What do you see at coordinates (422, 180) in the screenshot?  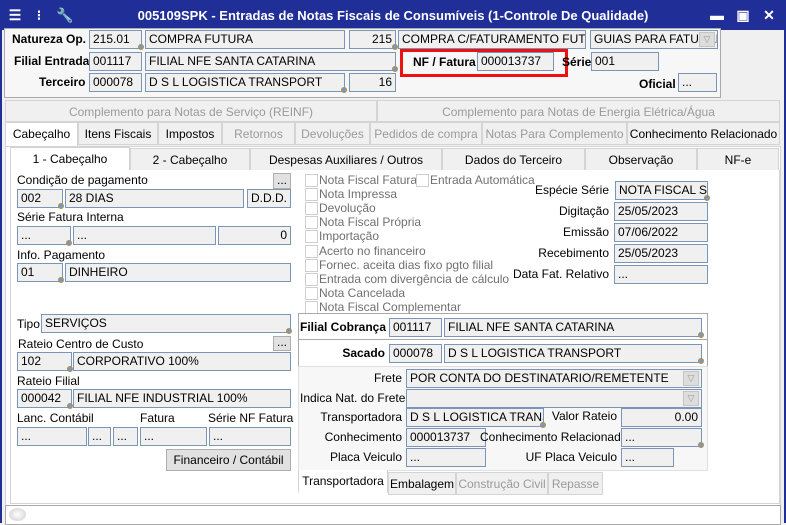 I see `entrada-automatica-checkbox` at bounding box center [422, 180].